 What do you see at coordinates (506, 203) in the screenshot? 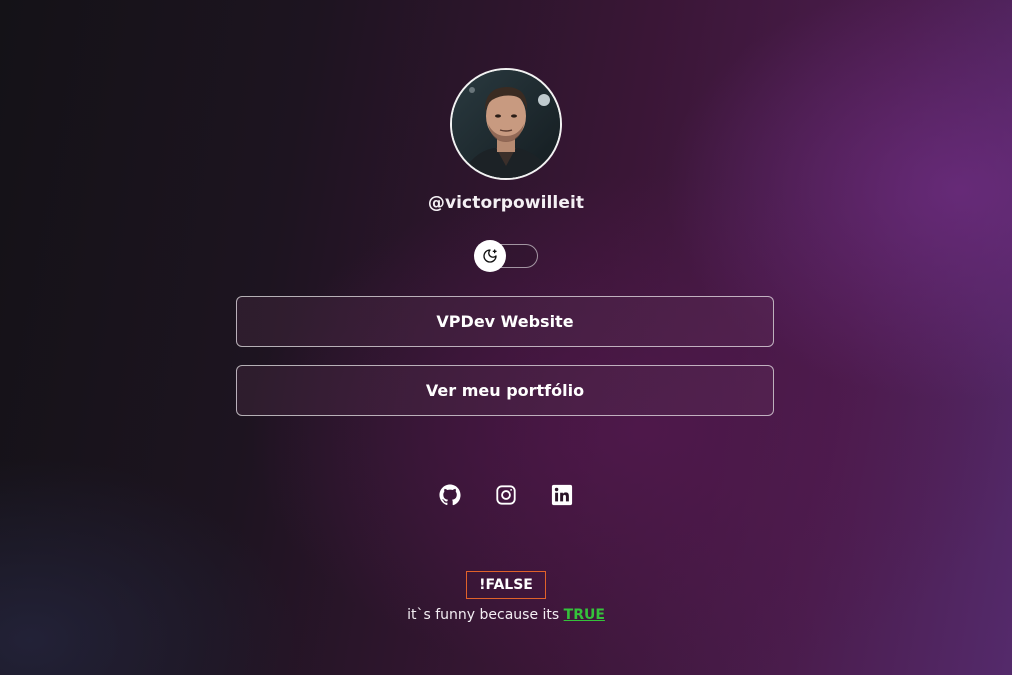
I see `username: @victorpowilleit` at bounding box center [506, 203].